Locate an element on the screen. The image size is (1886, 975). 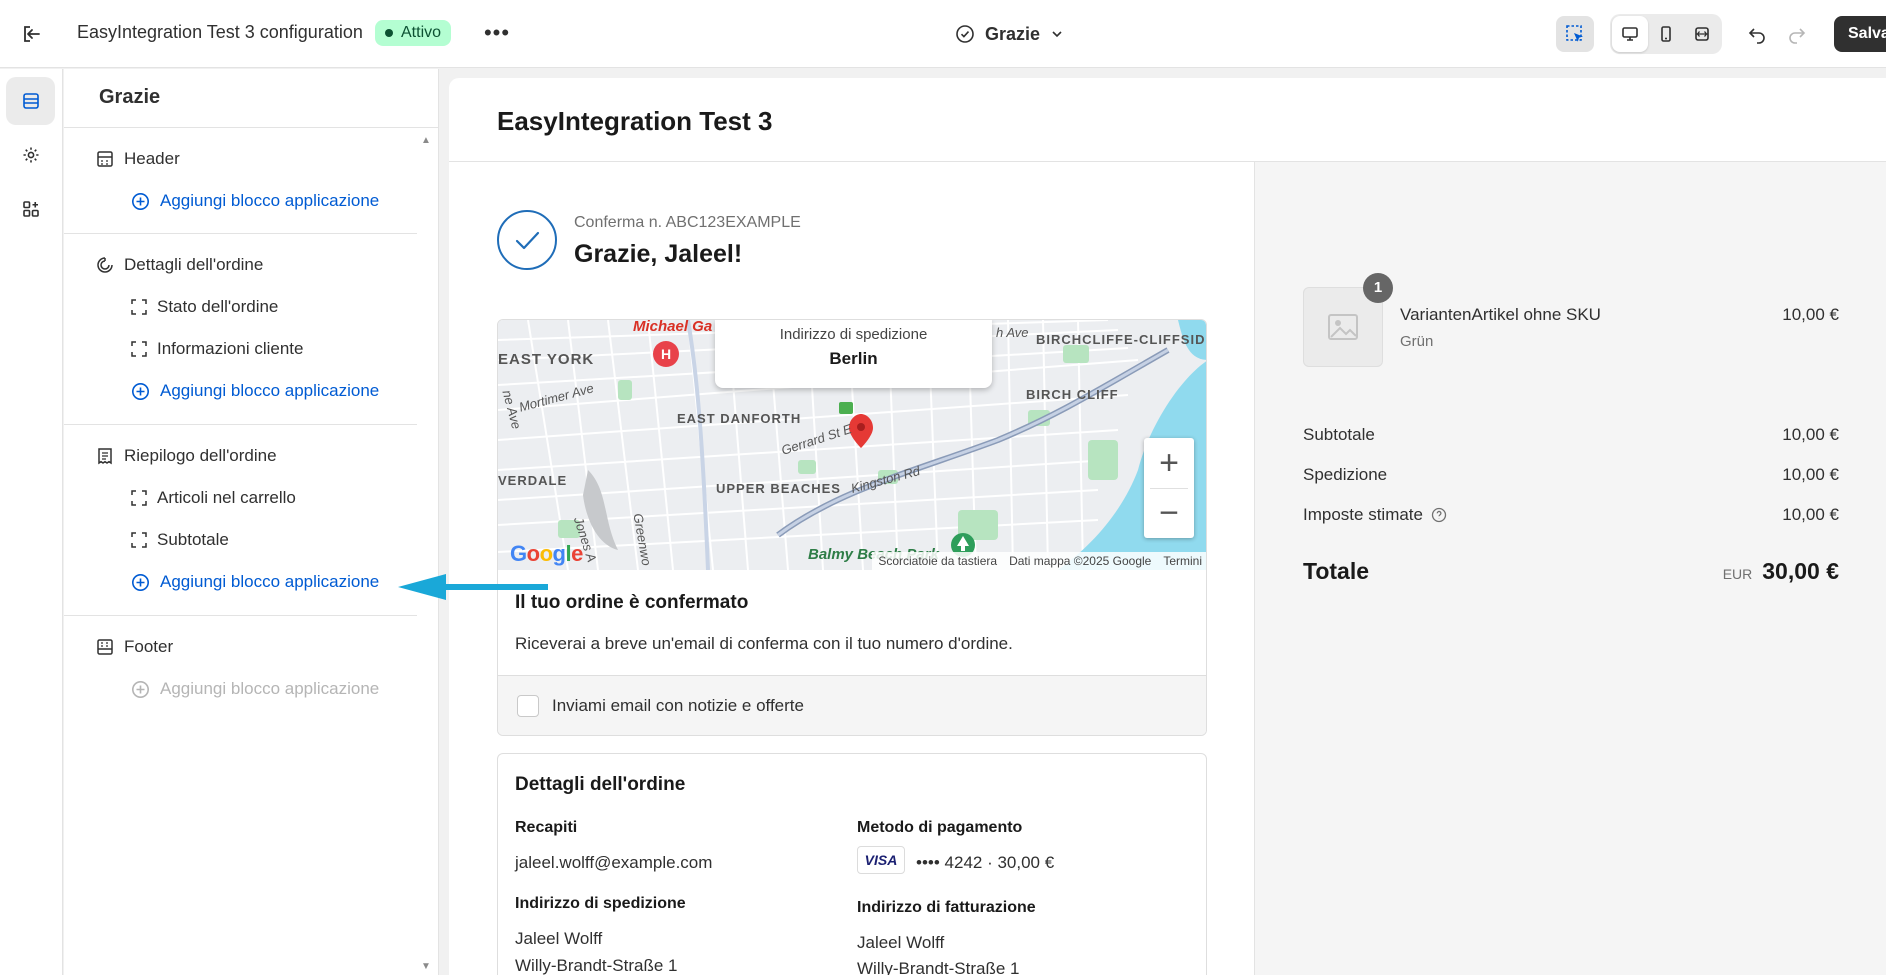
taxes-value: 10,00 € is located at coordinates (1810, 514).